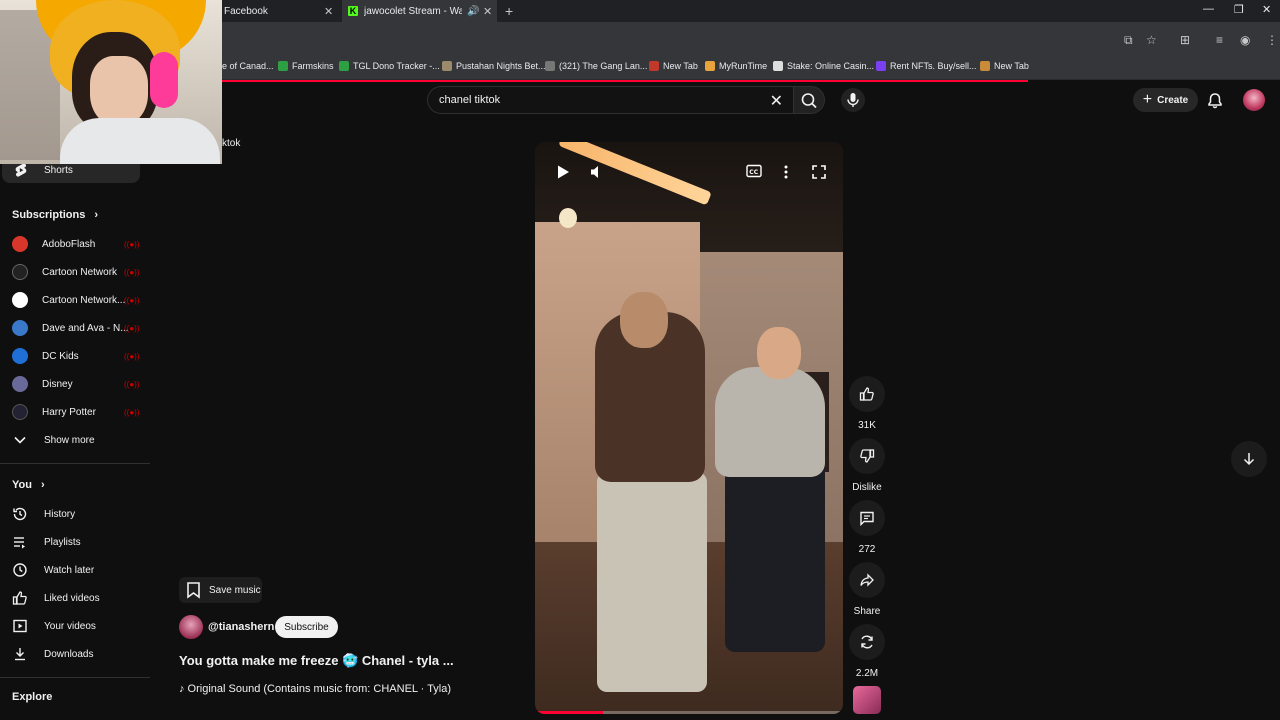 This screenshot has width=1280, height=720. I want to click on account-avatar, so click(1254, 100).